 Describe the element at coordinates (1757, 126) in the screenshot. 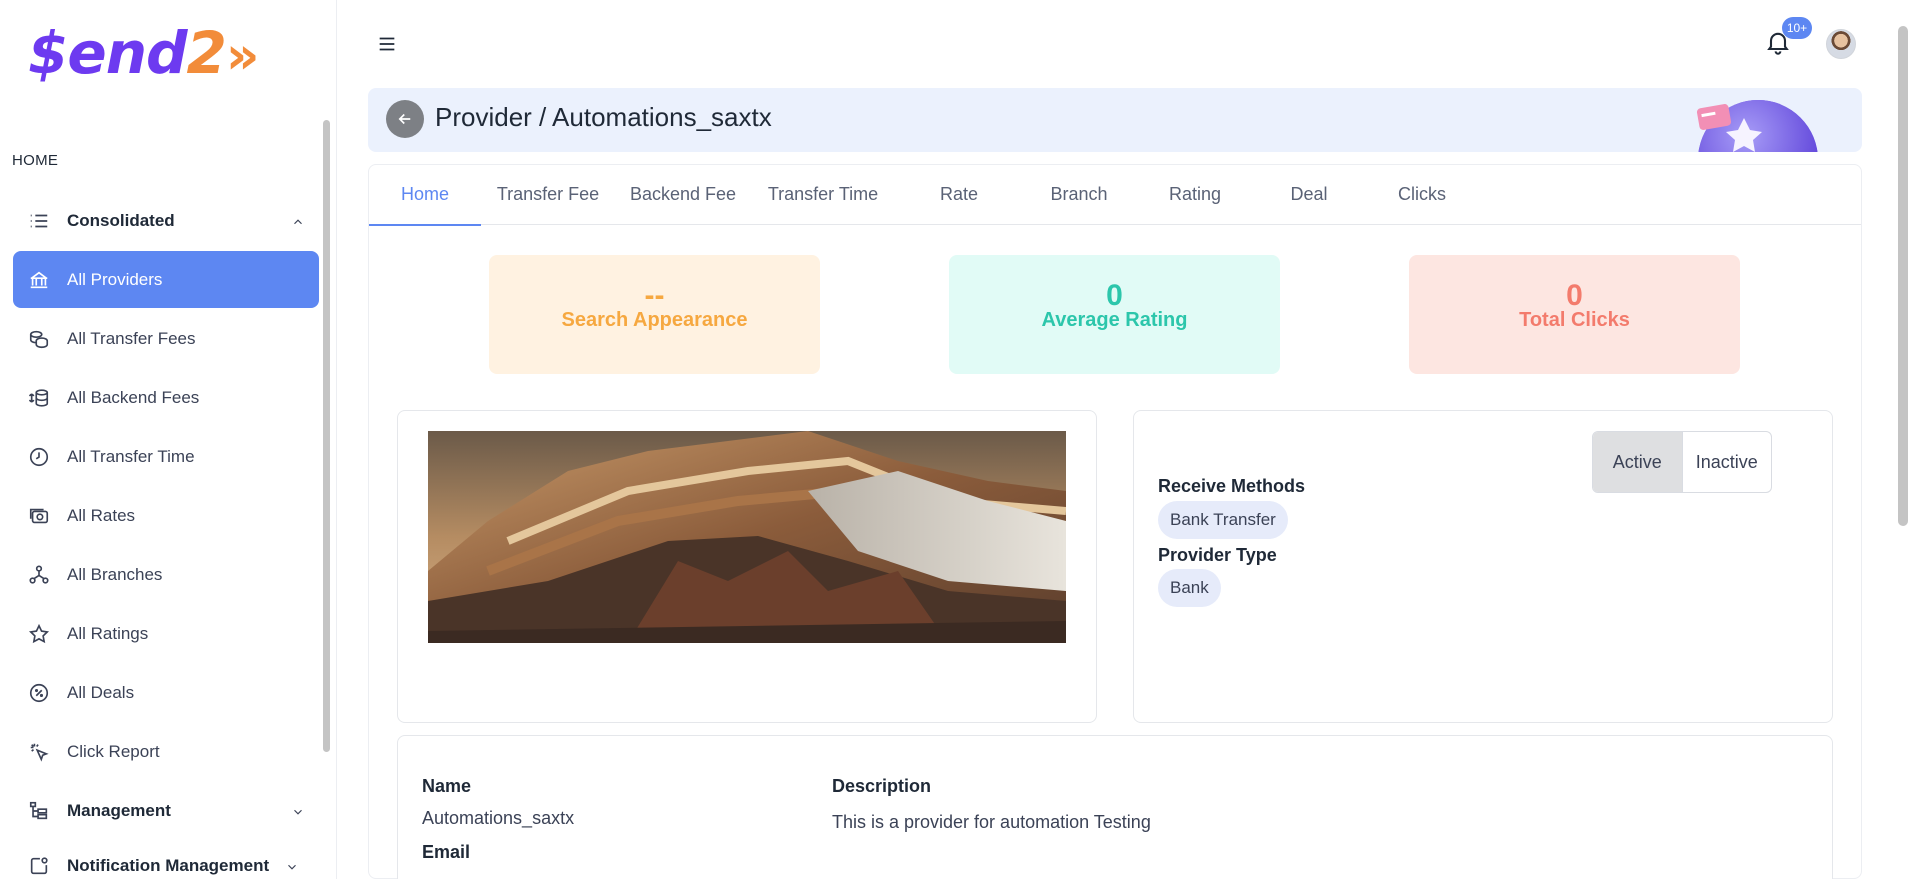

I see `banner-illustration` at that location.